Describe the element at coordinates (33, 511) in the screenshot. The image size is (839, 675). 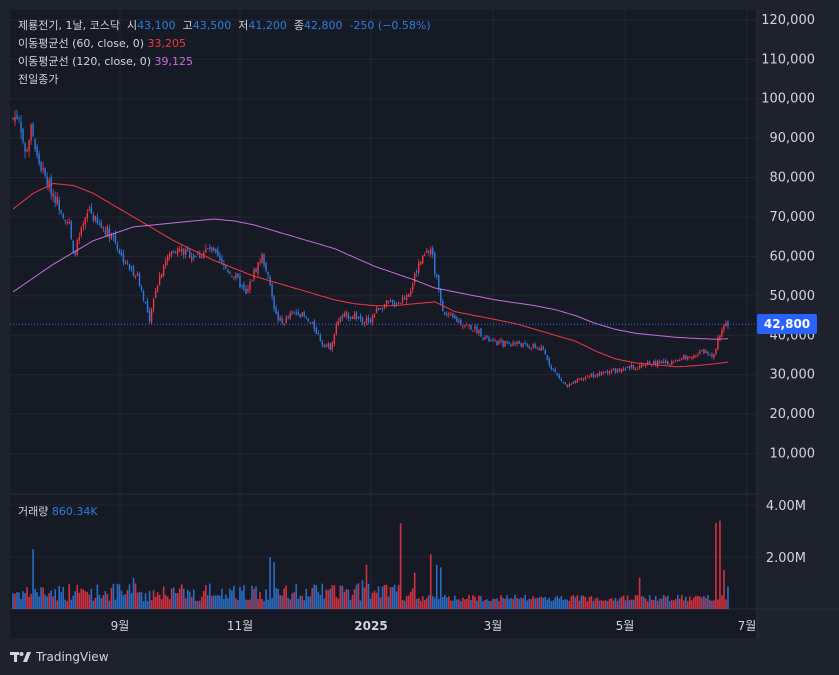
I see `volume-label: 거래량` at that location.